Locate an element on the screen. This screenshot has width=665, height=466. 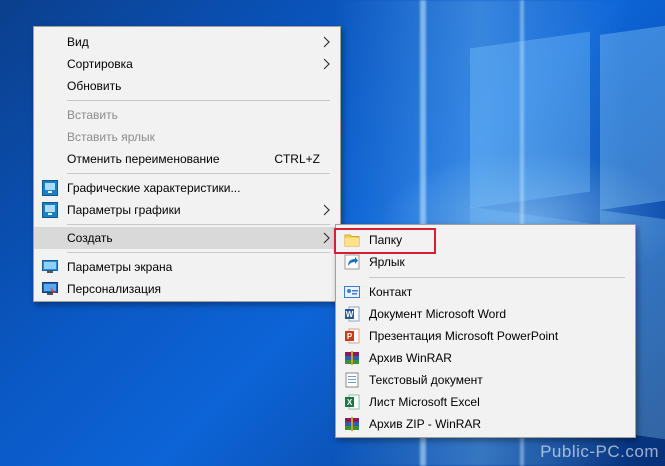
svg-text: P is located at coordinates (350, 336).